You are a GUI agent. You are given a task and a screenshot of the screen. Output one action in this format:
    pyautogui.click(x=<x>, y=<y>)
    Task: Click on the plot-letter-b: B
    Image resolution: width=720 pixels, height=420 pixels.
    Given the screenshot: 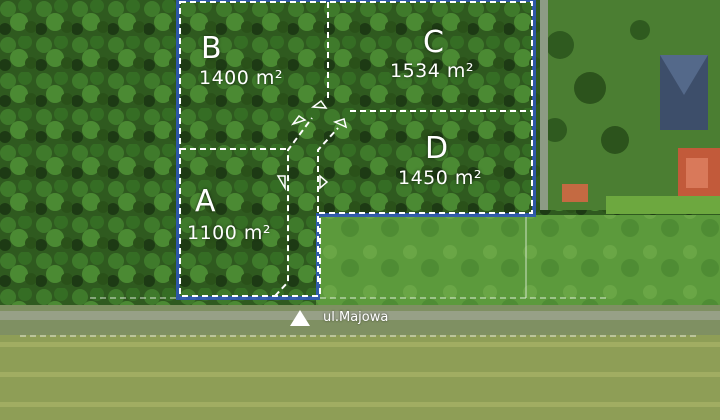 What is the action you would take?
    pyautogui.click(x=211, y=48)
    